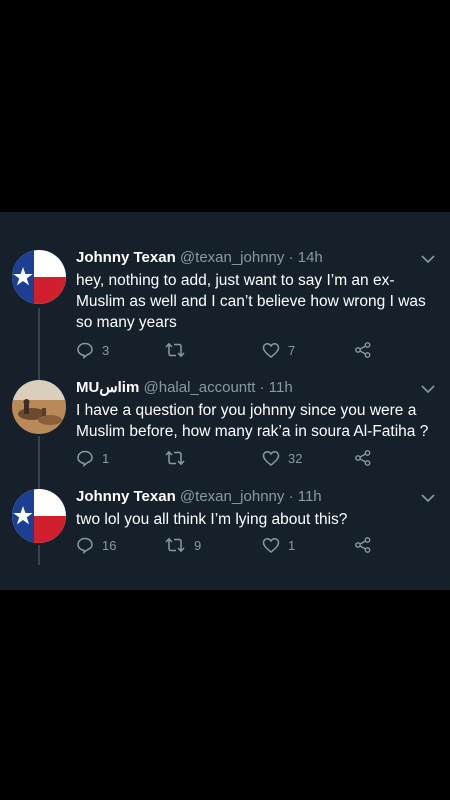  Describe the element at coordinates (198, 545) in the screenshot. I see `retweet-count: 9` at that location.